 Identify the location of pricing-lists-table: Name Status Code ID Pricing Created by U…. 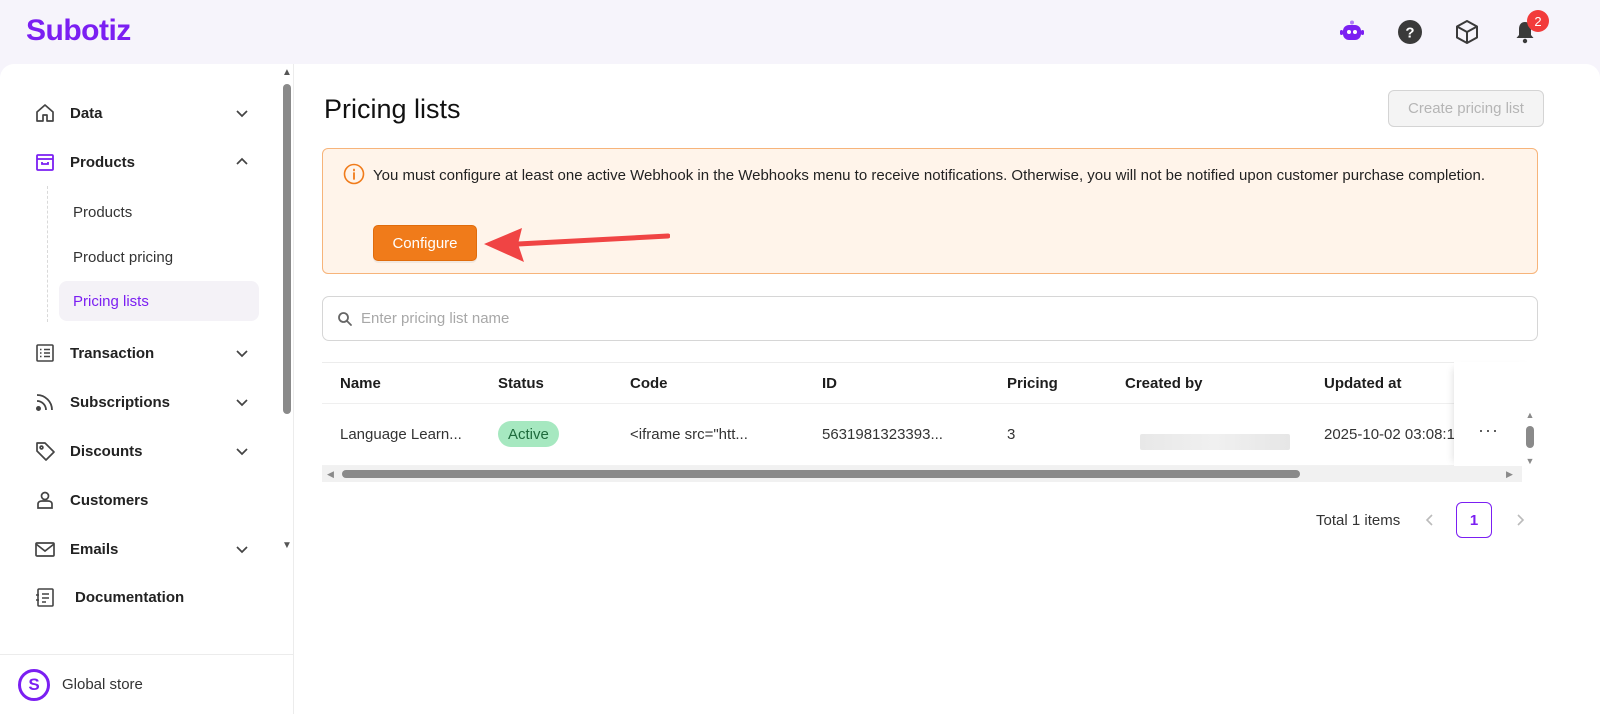
(930, 423).